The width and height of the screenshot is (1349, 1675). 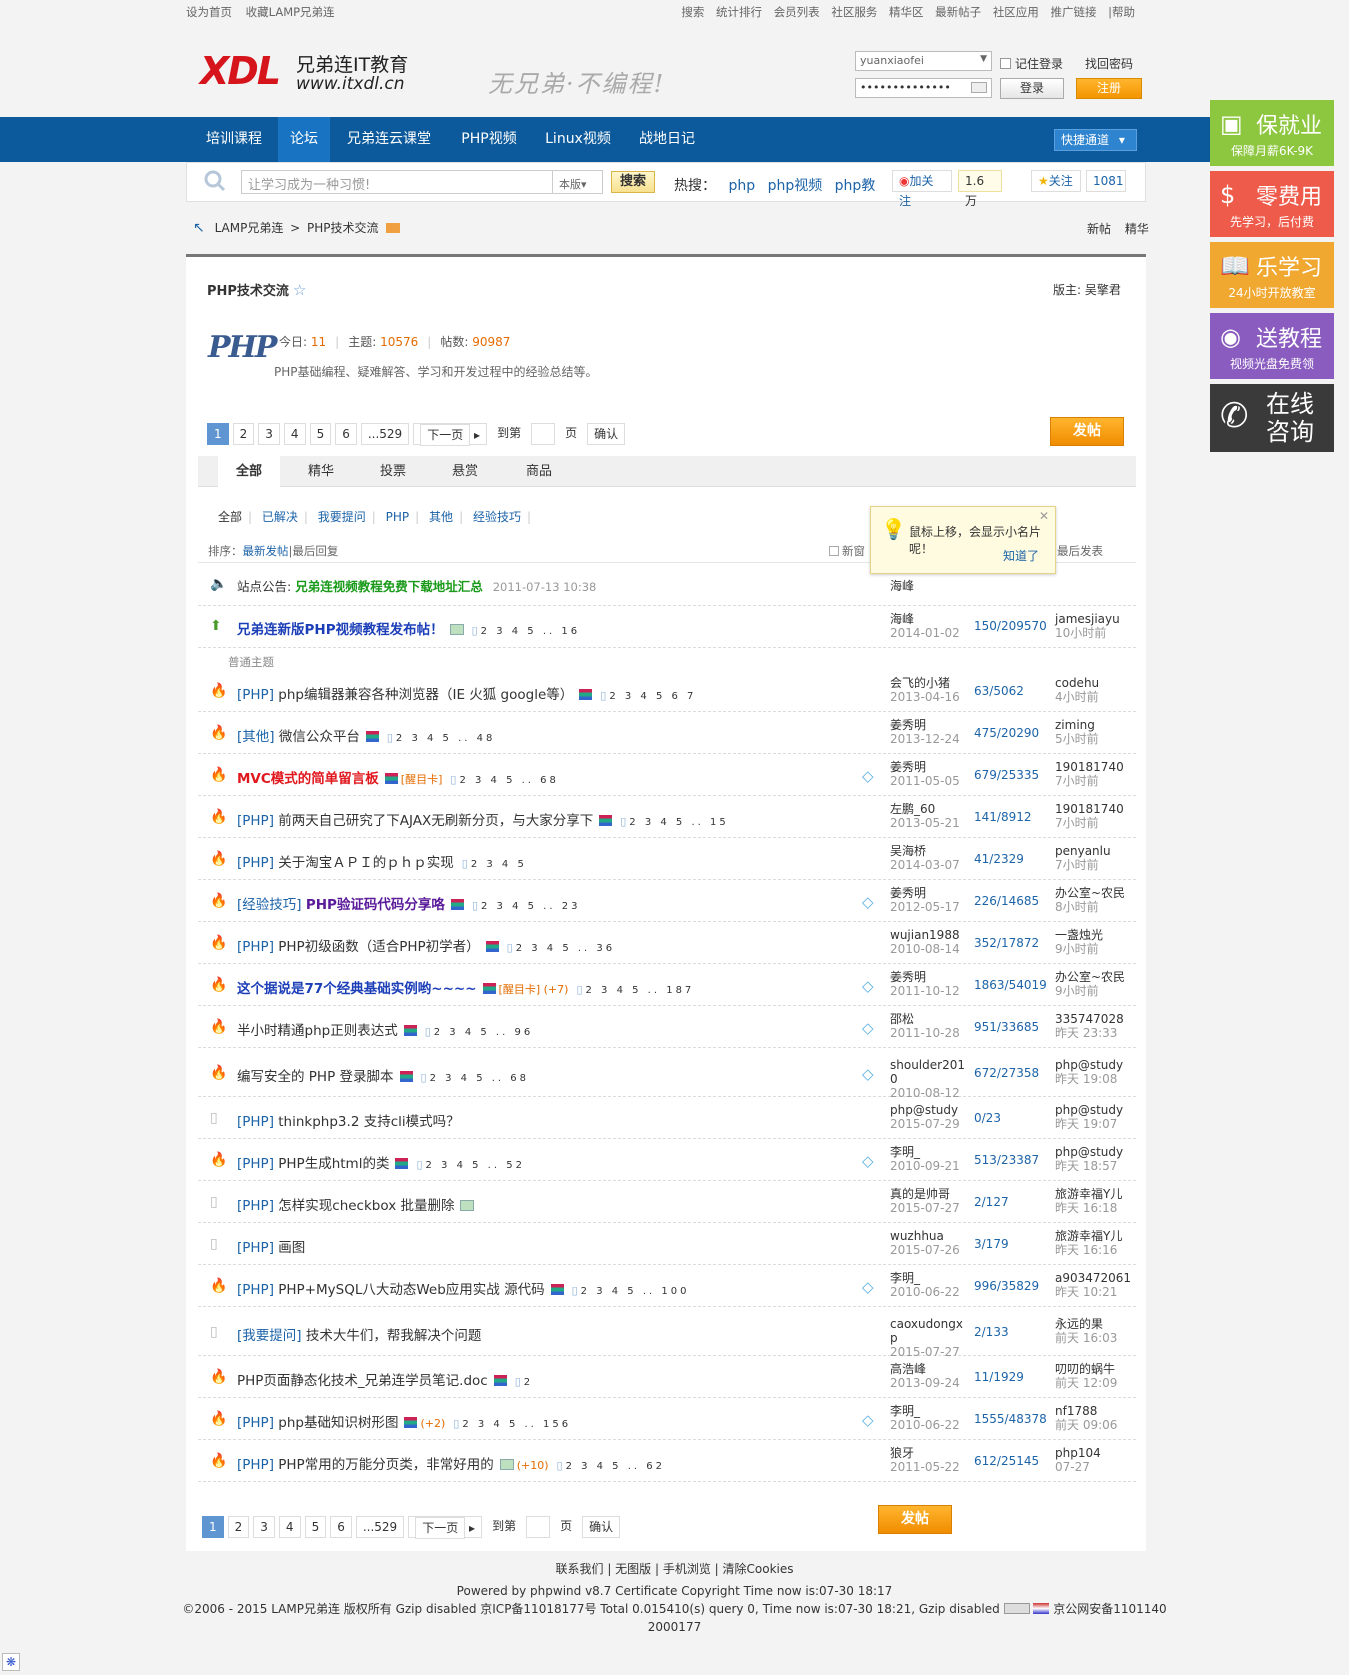 I want to click on sort-latest: 最新发帖, so click(x=266, y=551).